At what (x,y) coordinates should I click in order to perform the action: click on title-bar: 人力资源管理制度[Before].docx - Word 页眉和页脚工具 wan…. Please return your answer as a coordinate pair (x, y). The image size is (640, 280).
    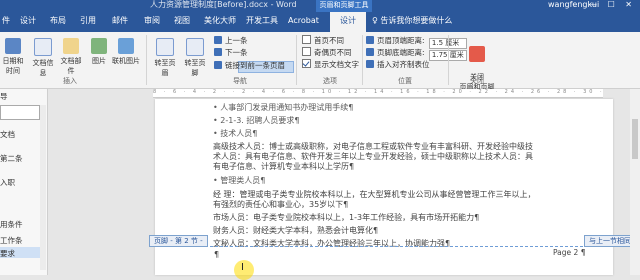
    Looking at the image, I should click on (320, 6).